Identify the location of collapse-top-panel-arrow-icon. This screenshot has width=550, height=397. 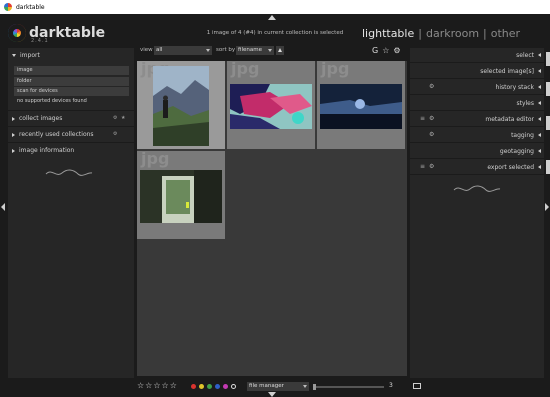
(272, 17).